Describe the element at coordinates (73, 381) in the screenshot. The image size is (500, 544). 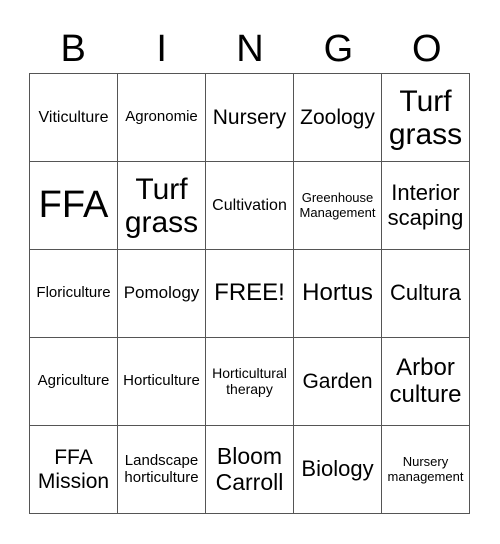
I see `bingo-cell: Agriculture` at that location.